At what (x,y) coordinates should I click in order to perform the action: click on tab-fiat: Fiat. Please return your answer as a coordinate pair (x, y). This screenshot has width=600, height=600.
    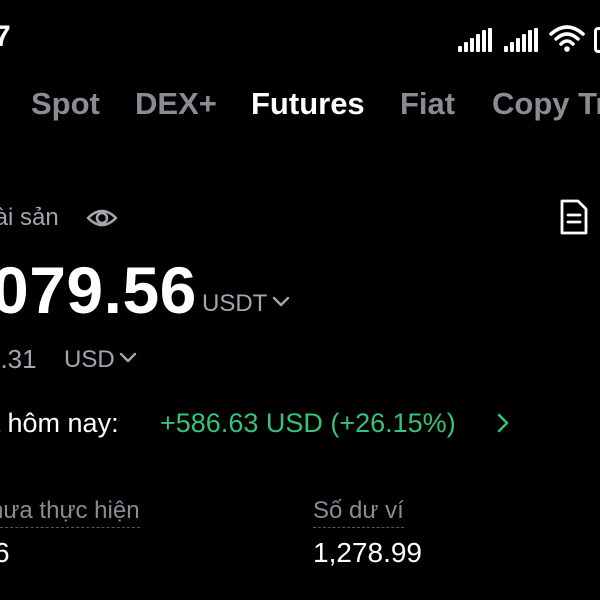
    Looking at the image, I should click on (427, 104).